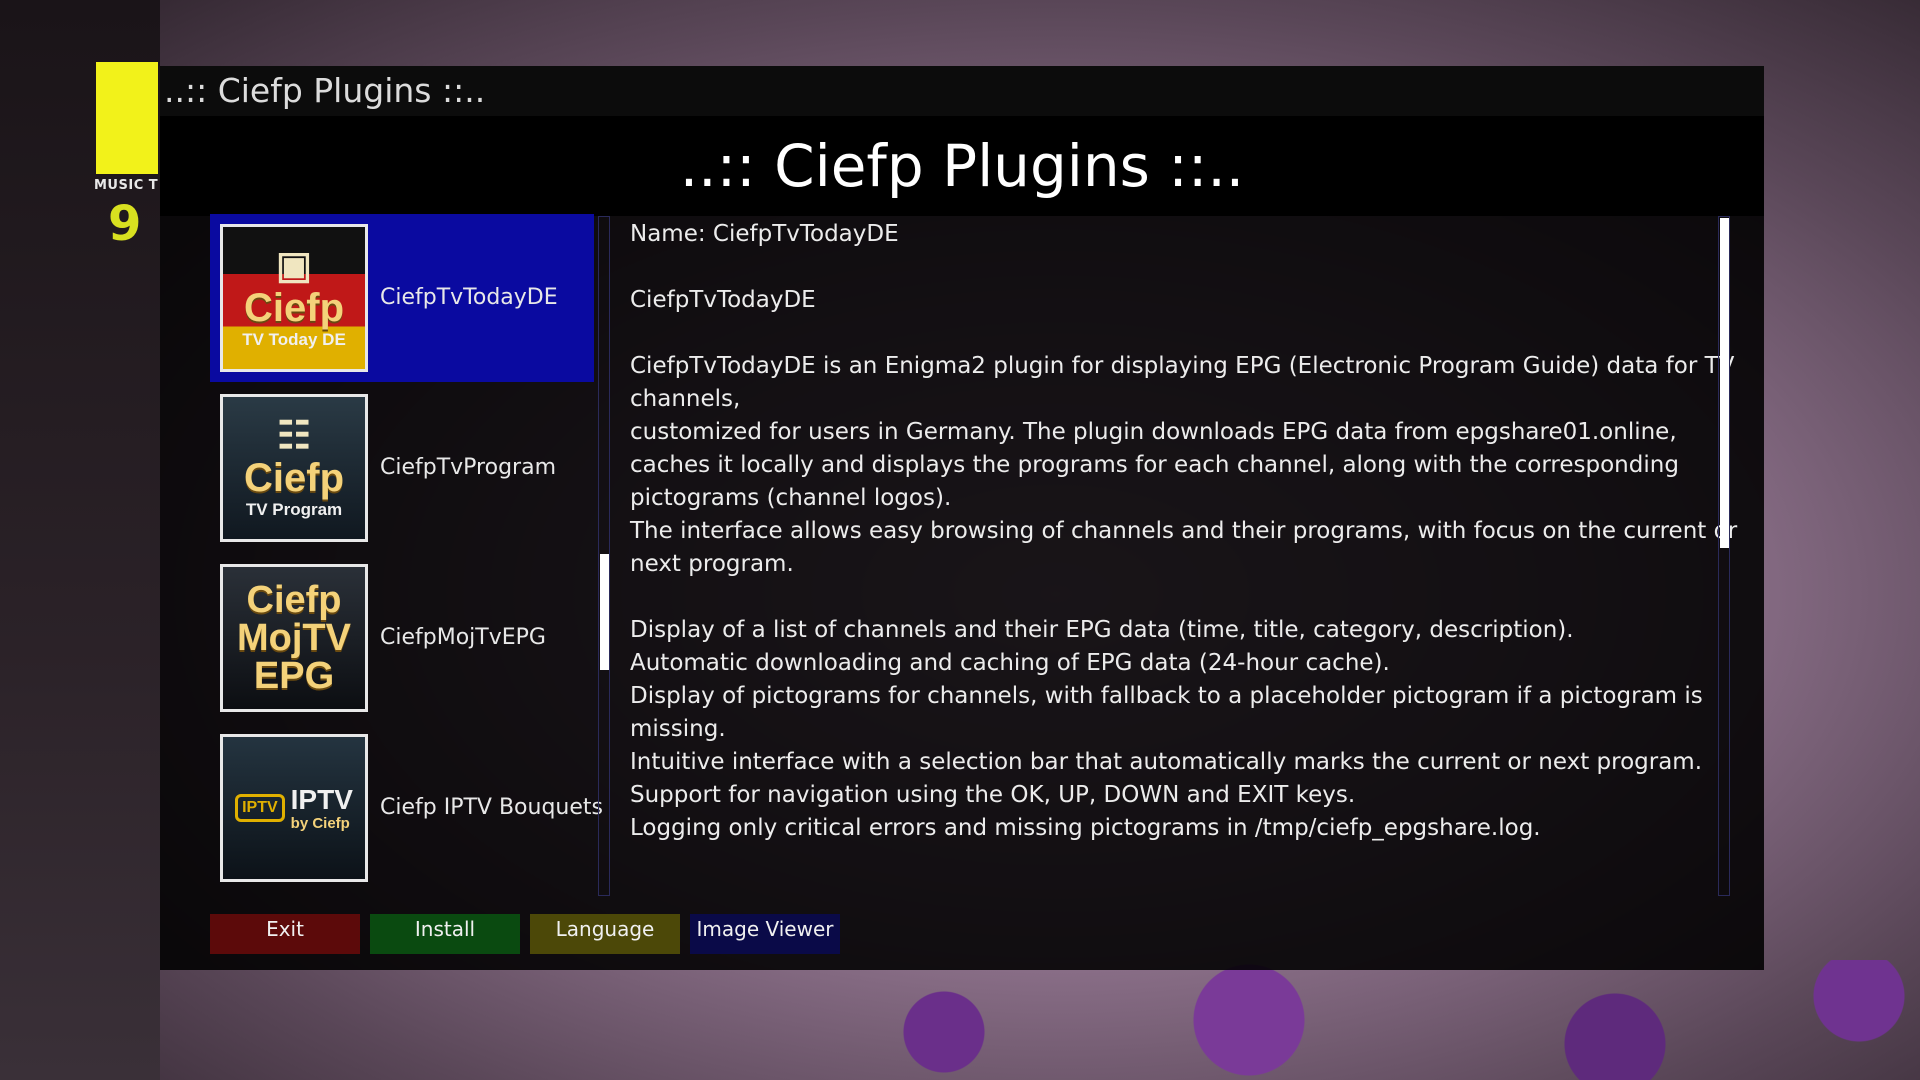 This screenshot has height=1080, width=1920. Describe the element at coordinates (294, 266) in the screenshot. I see `tv-today-icon: ▣` at that location.